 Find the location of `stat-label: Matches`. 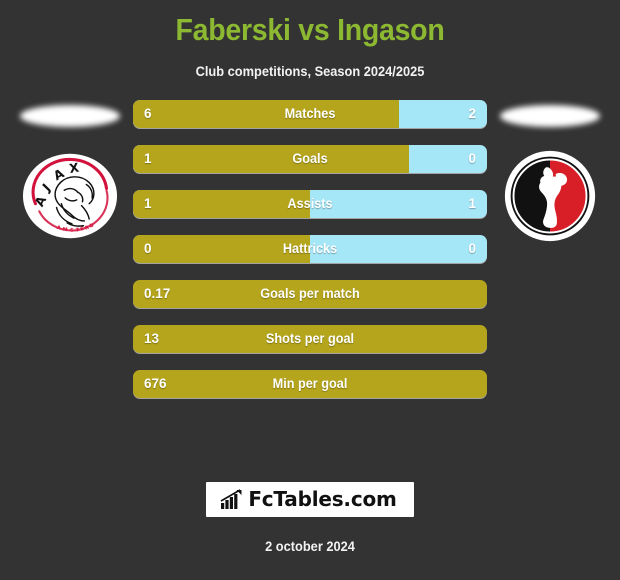

stat-label: Matches is located at coordinates (310, 113).